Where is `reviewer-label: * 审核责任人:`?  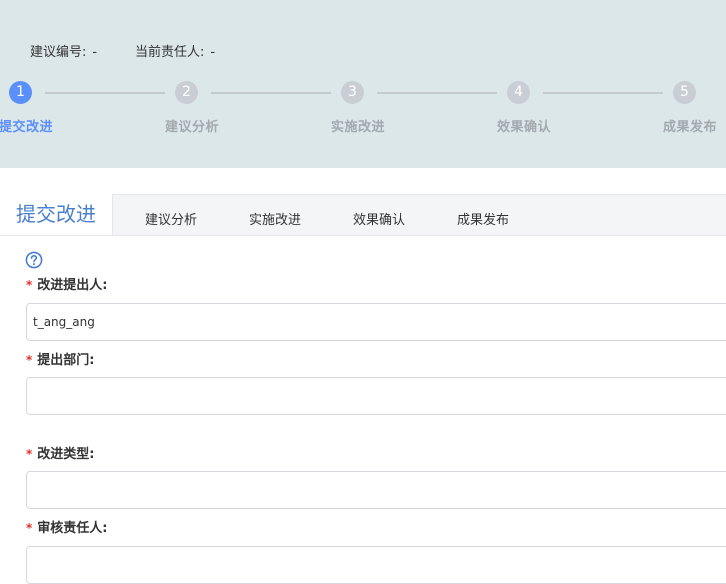
reviewer-label: * 审核责任人: is located at coordinates (66, 526).